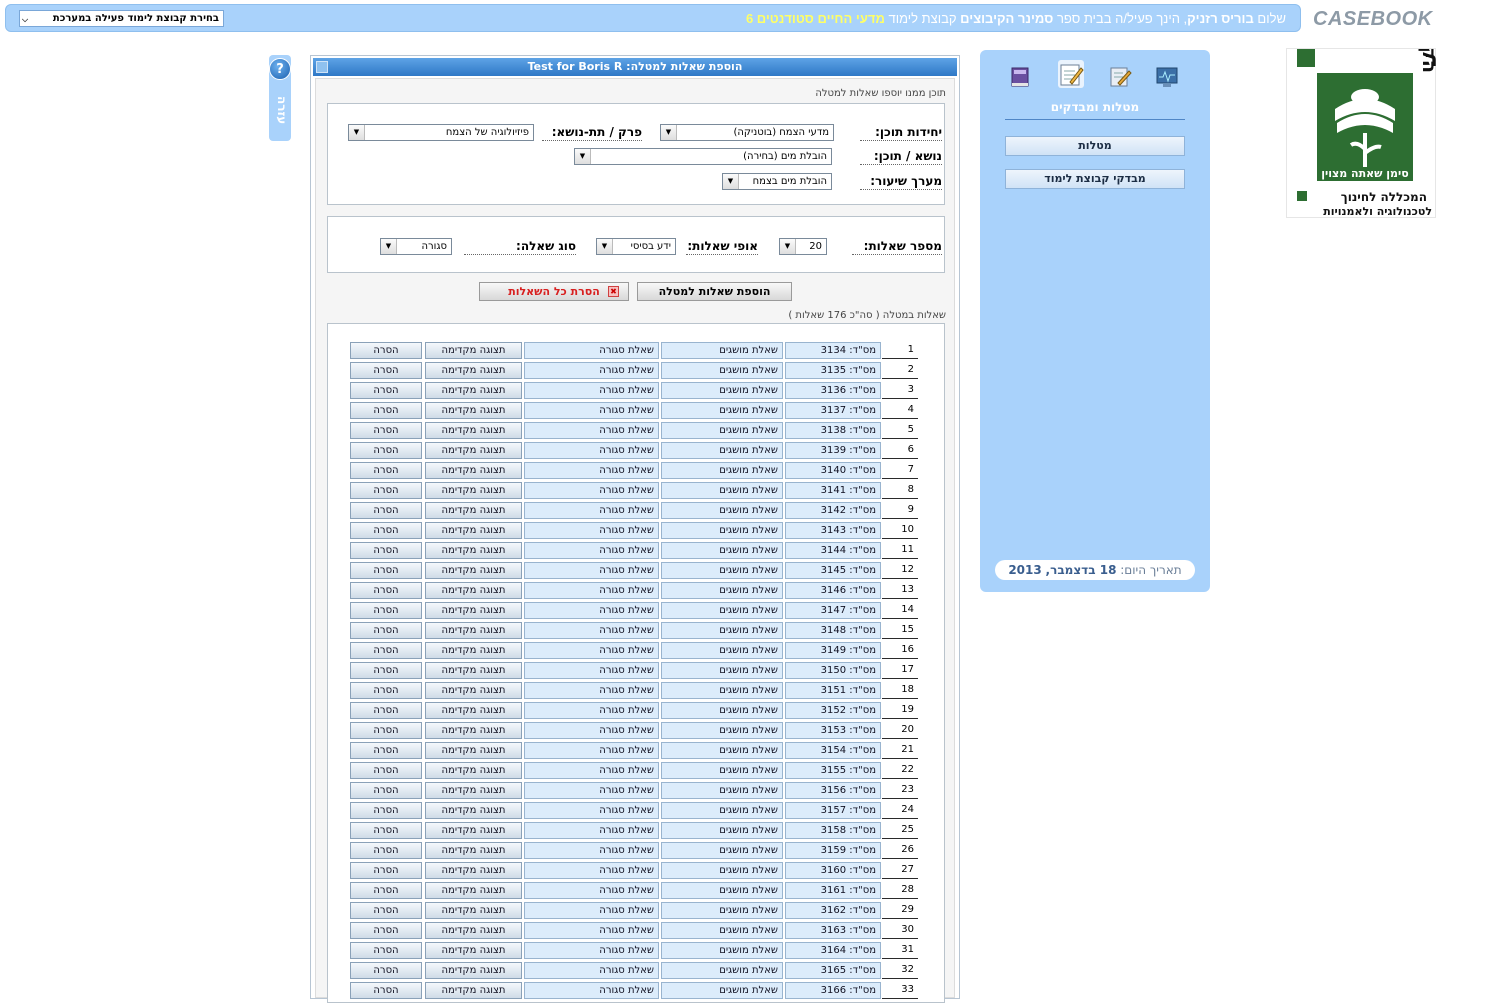 This screenshot has height=1003, width=1485. I want to click on lesson-select: ▼ הובלת מים בצמח, so click(777, 181).